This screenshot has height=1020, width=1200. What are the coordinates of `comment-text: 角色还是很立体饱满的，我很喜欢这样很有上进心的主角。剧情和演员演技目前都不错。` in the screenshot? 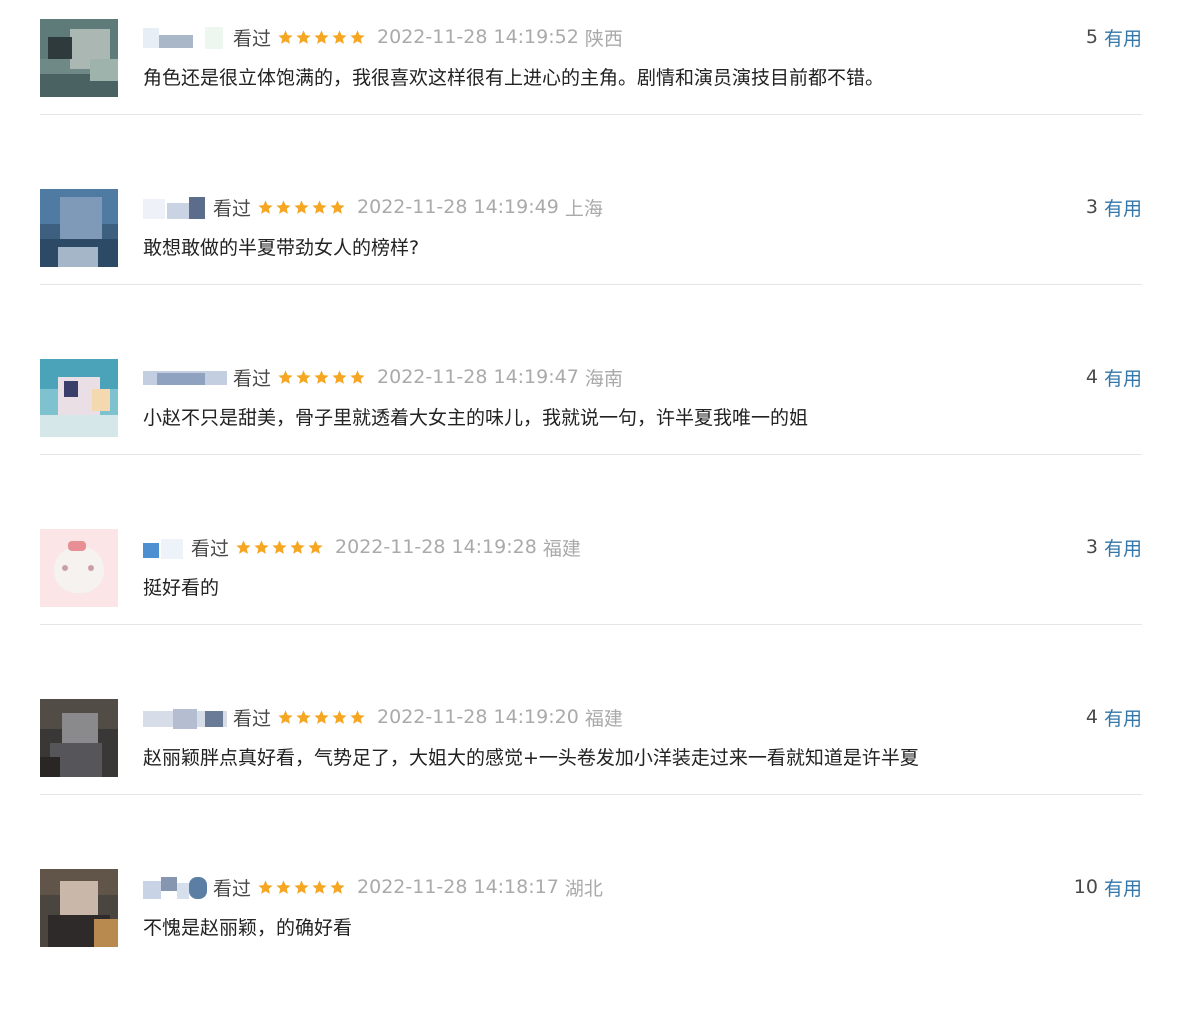 It's located at (514, 78).